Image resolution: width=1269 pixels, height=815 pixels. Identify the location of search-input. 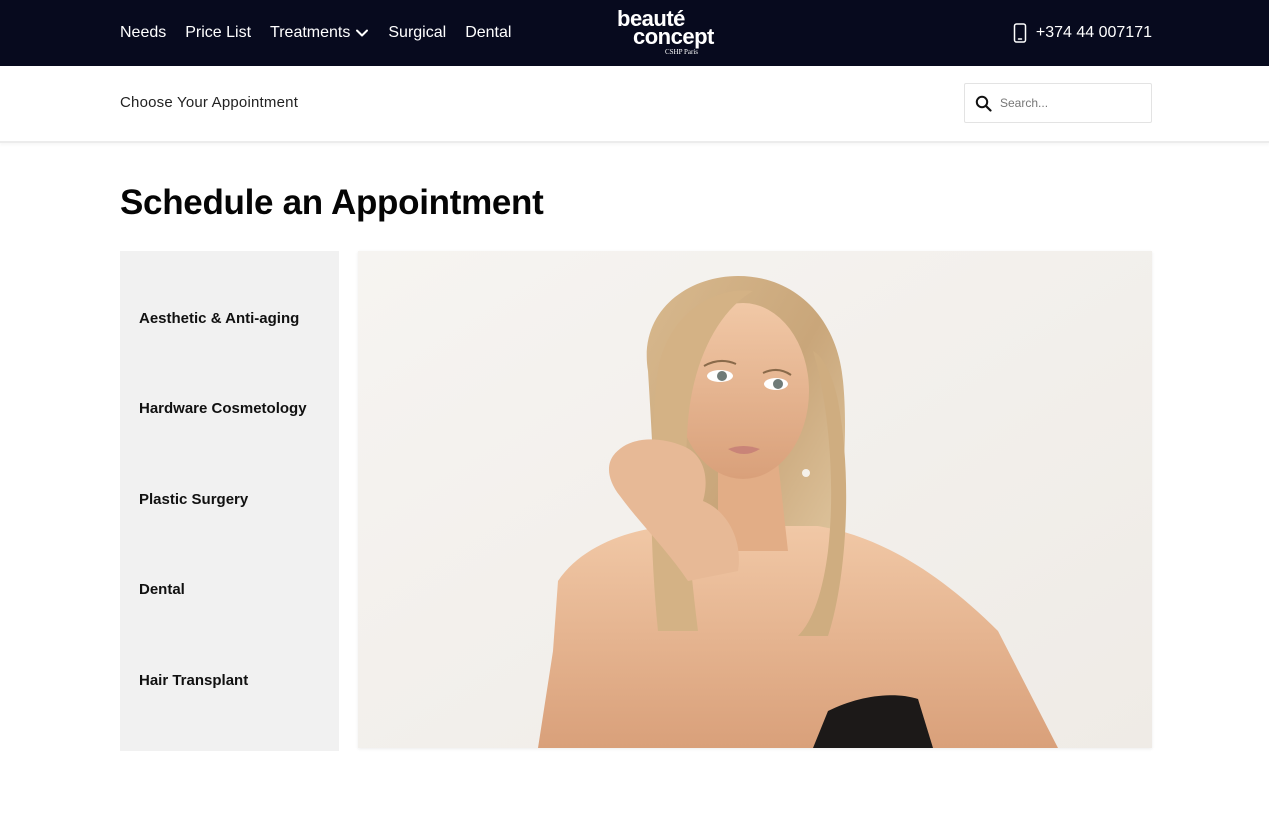
(1070, 103).